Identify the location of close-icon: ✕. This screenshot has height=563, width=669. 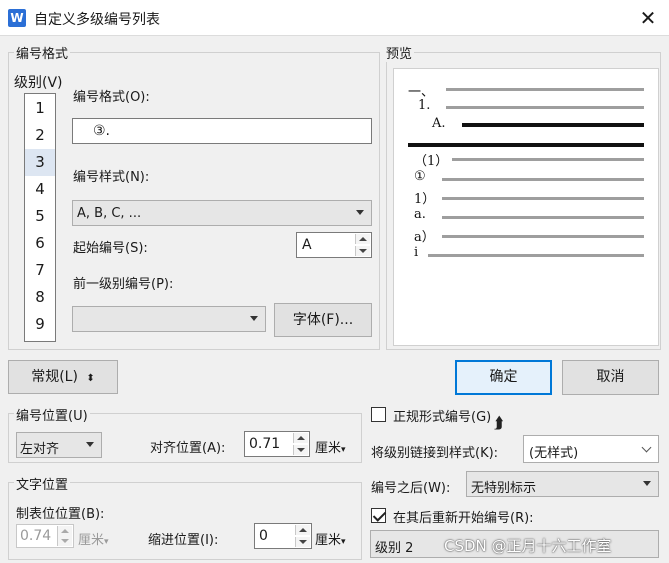
(648, 18).